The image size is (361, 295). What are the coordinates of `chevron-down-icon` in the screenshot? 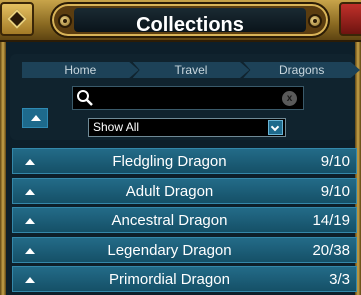 It's located at (275, 127).